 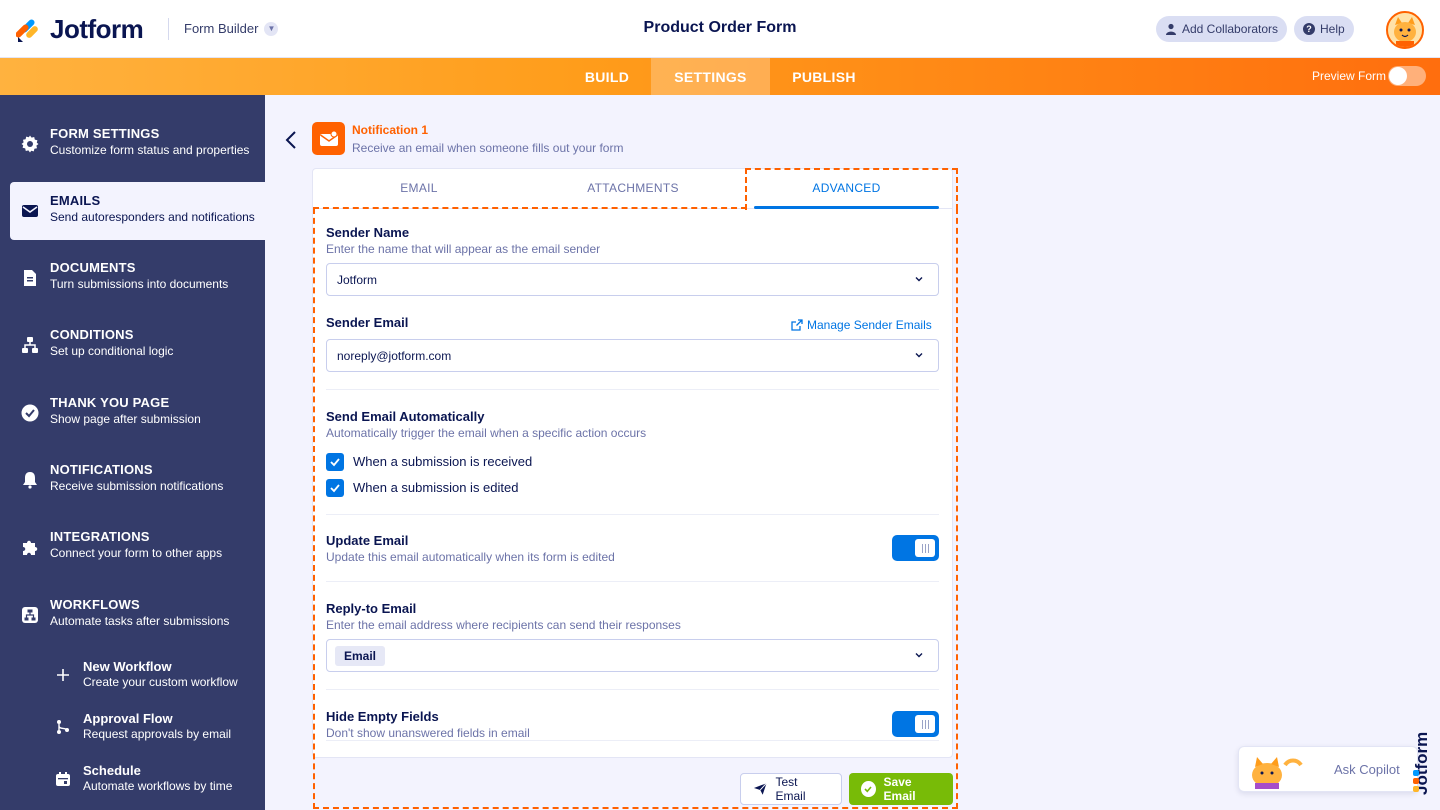 I want to click on form-builder-dropdown: Form Builder ▼, so click(x=231, y=28).